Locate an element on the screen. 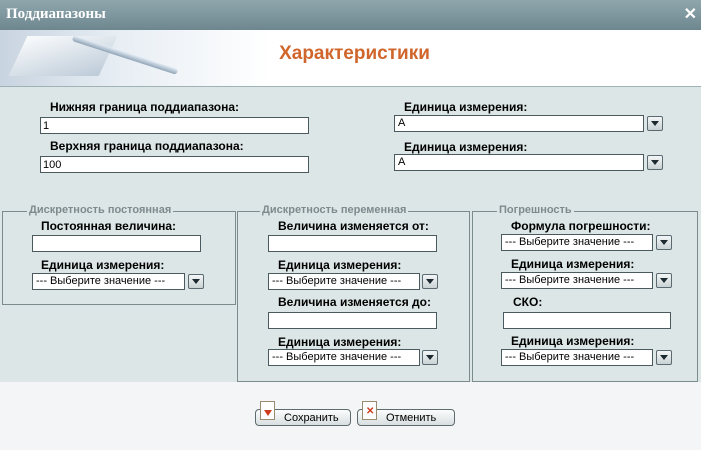 This screenshot has height=450, width=701. unit-select-2: А is located at coordinates (519, 162).